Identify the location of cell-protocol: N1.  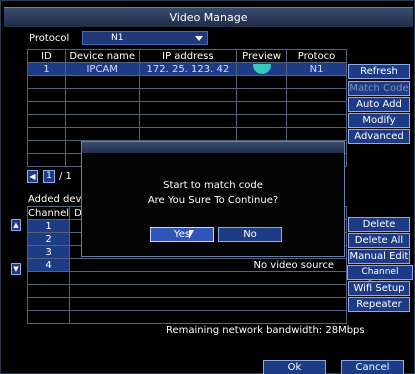
(316, 69).